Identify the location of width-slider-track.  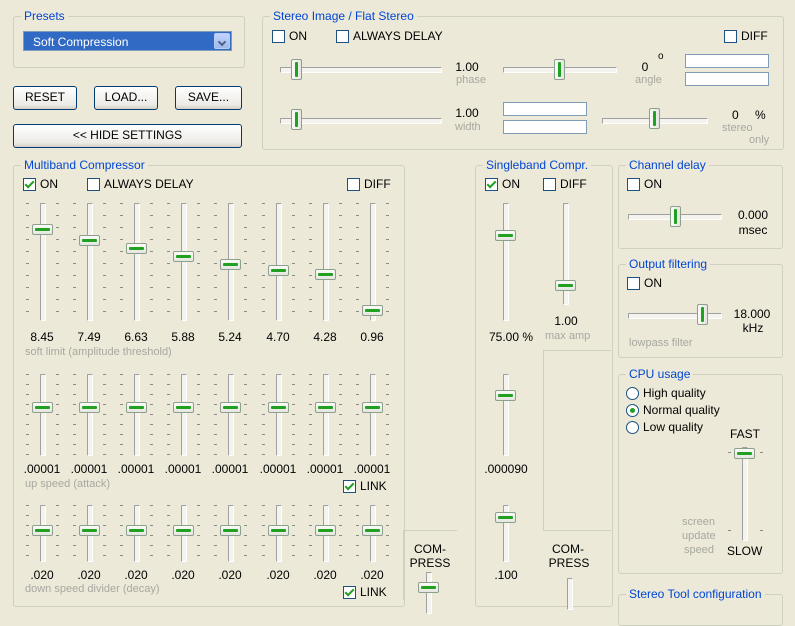
(361, 121).